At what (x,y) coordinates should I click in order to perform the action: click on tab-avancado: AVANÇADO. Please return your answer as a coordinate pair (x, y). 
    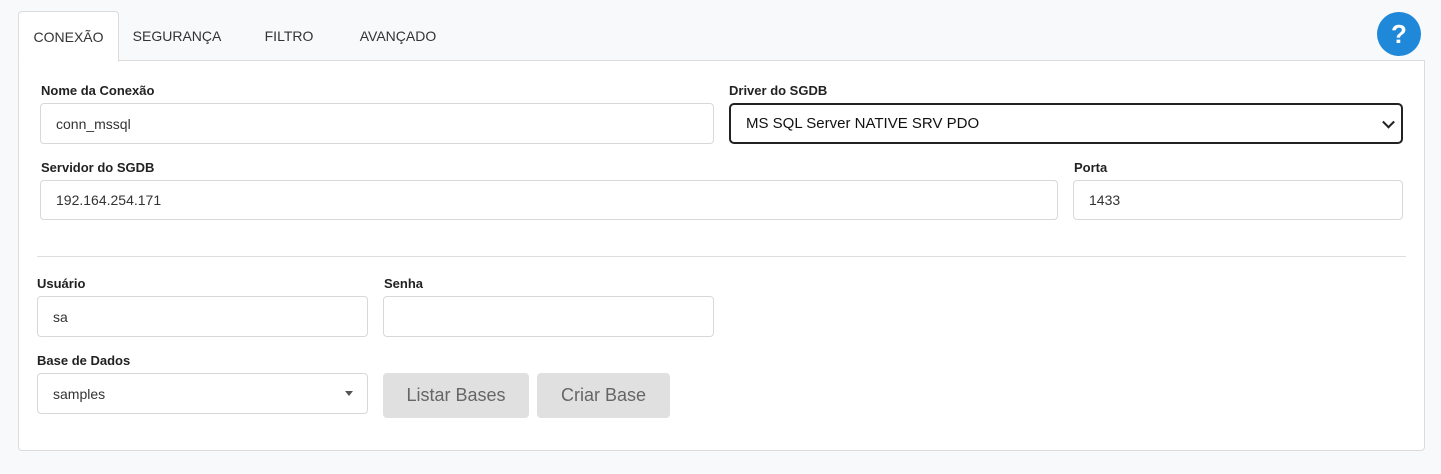
    Looking at the image, I should click on (398, 36).